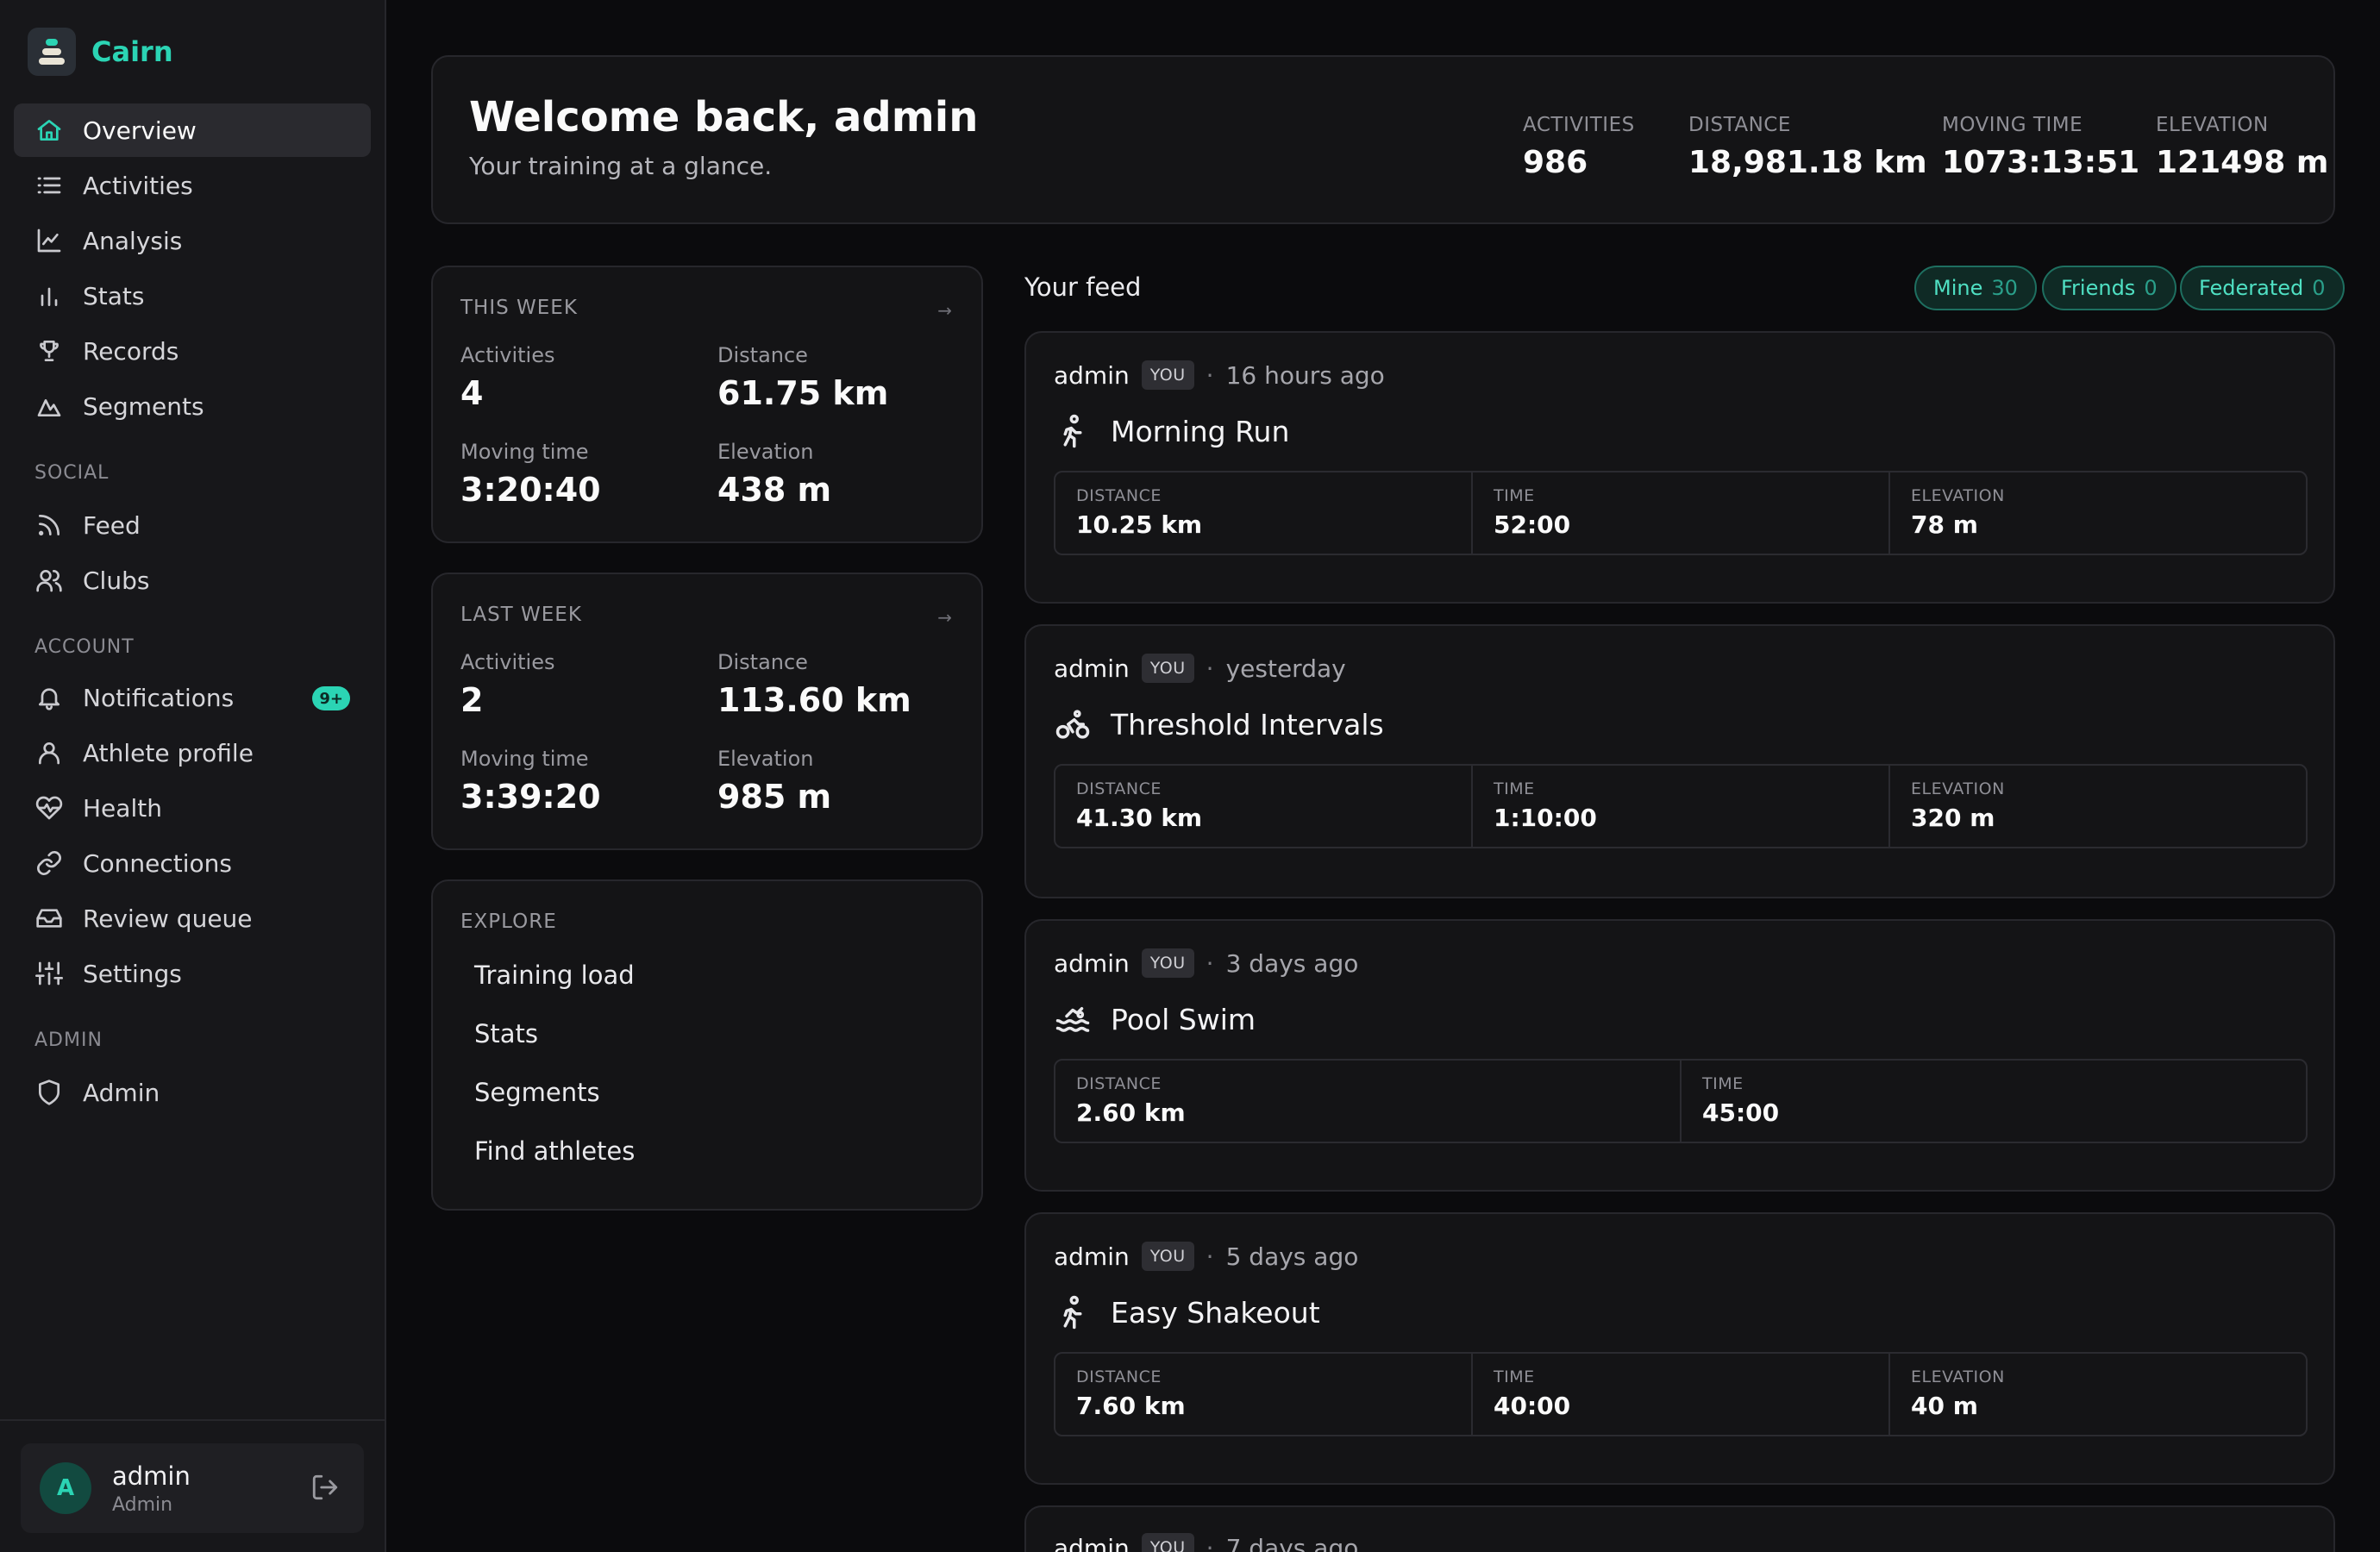 This screenshot has height=1552, width=2380. Describe the element at coordinates (52, 52) in the screenshot. I see `cairn-logo-icon` at that location.